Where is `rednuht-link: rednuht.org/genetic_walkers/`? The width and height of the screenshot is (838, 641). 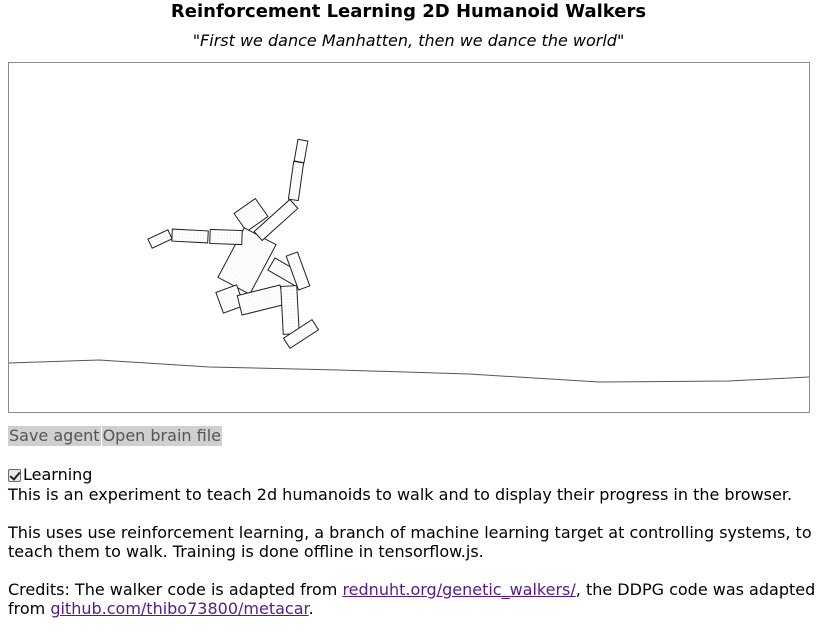 rednuht-link: rednuht.org/genetic_walkers/ is located at coordinates (458, 589).